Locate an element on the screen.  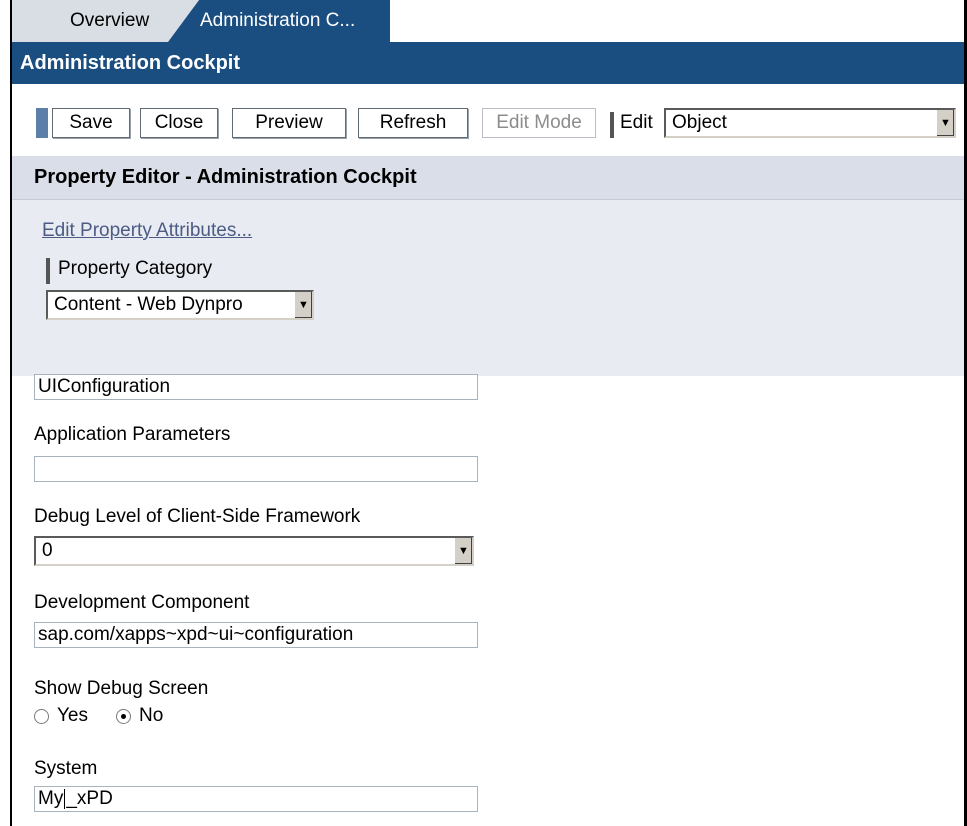
radio-no is located at coordinates (123, 716).